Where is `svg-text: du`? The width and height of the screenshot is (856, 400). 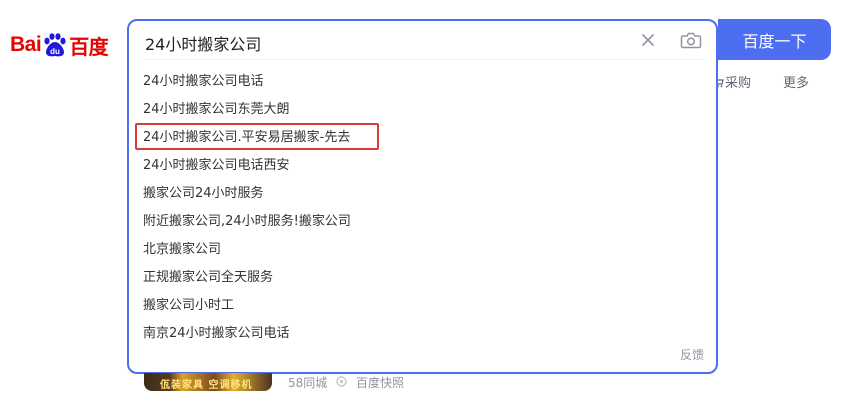 svg-text: du is located at coordinates (55, 51).